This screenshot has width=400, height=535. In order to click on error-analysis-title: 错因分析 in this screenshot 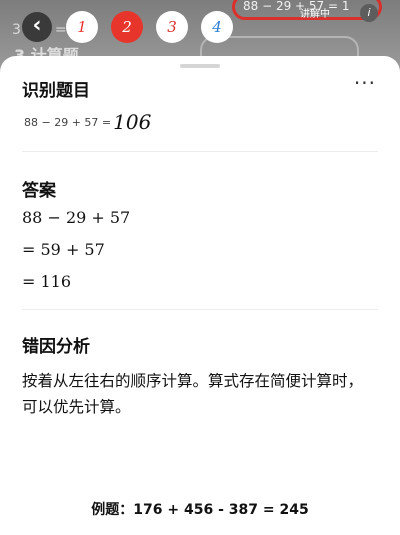, I will do `click(56, 347)`.